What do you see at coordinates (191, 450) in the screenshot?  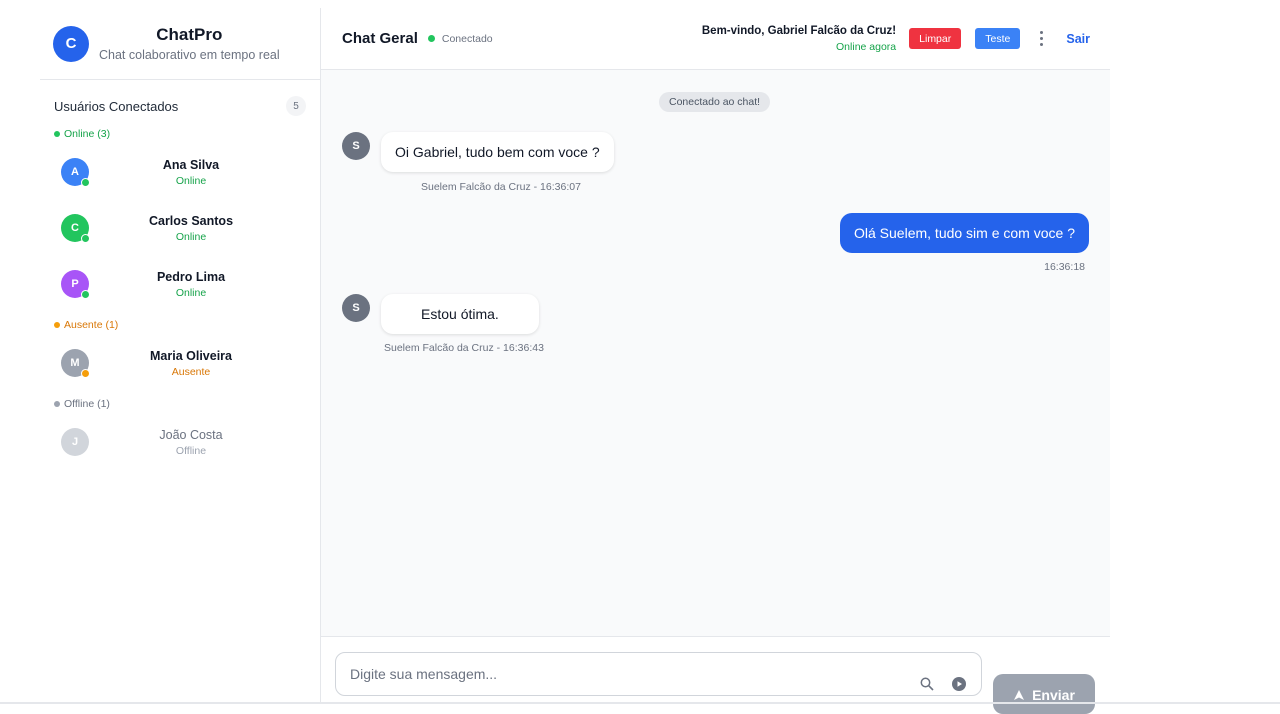 I see `user-status: Offline` at bounding box center [191, 450].